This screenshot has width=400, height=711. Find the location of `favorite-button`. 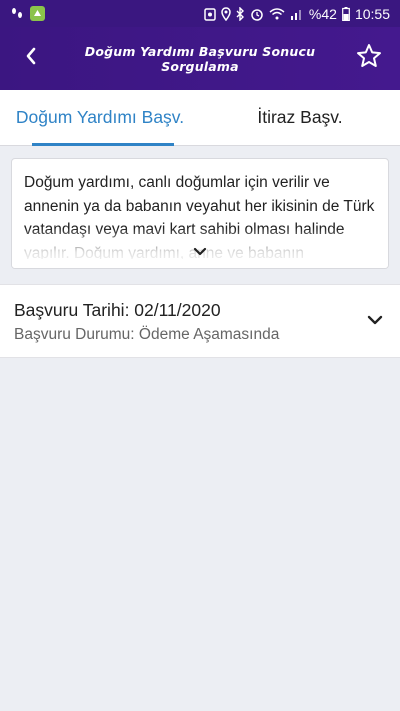

favorite-button is located at coordinates (369, 58).